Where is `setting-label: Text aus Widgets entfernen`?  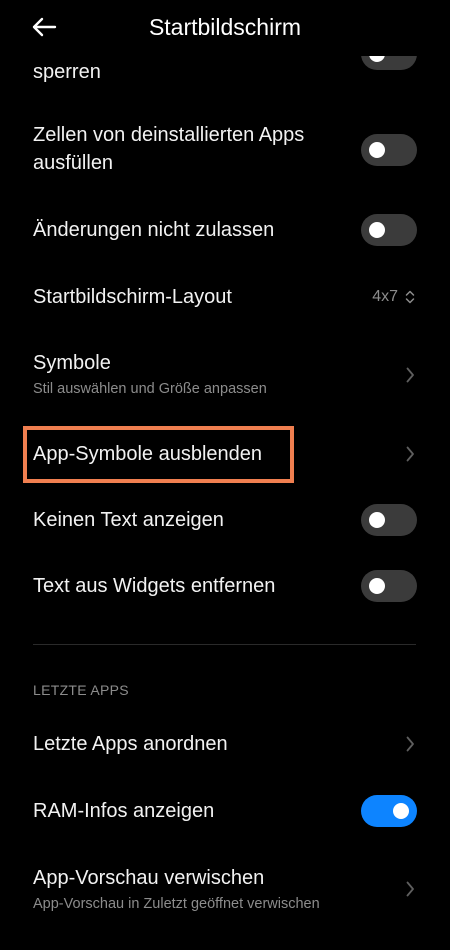
setting-label: Text aus Widgets entfernen is located at coordinates (154, 586).